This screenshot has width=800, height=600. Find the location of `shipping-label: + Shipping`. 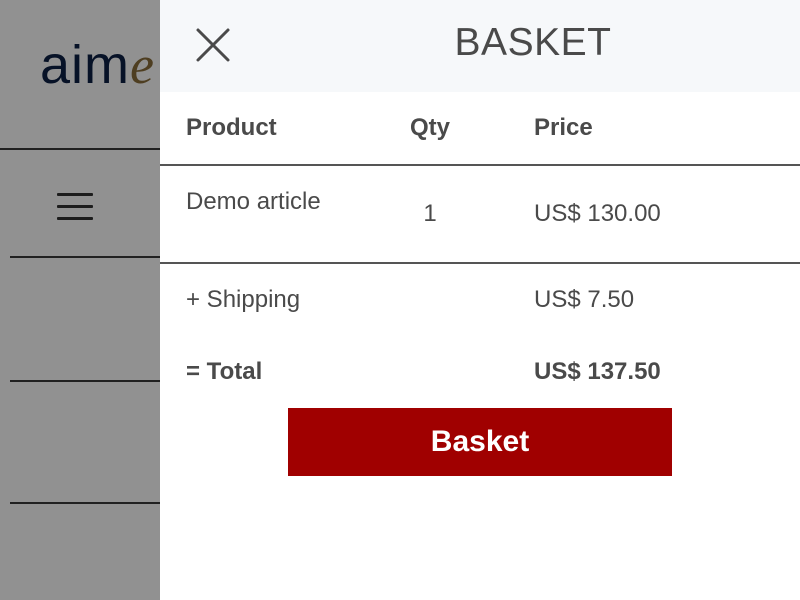

shipping-label: + Shipping is located at coordinates (243, 299).